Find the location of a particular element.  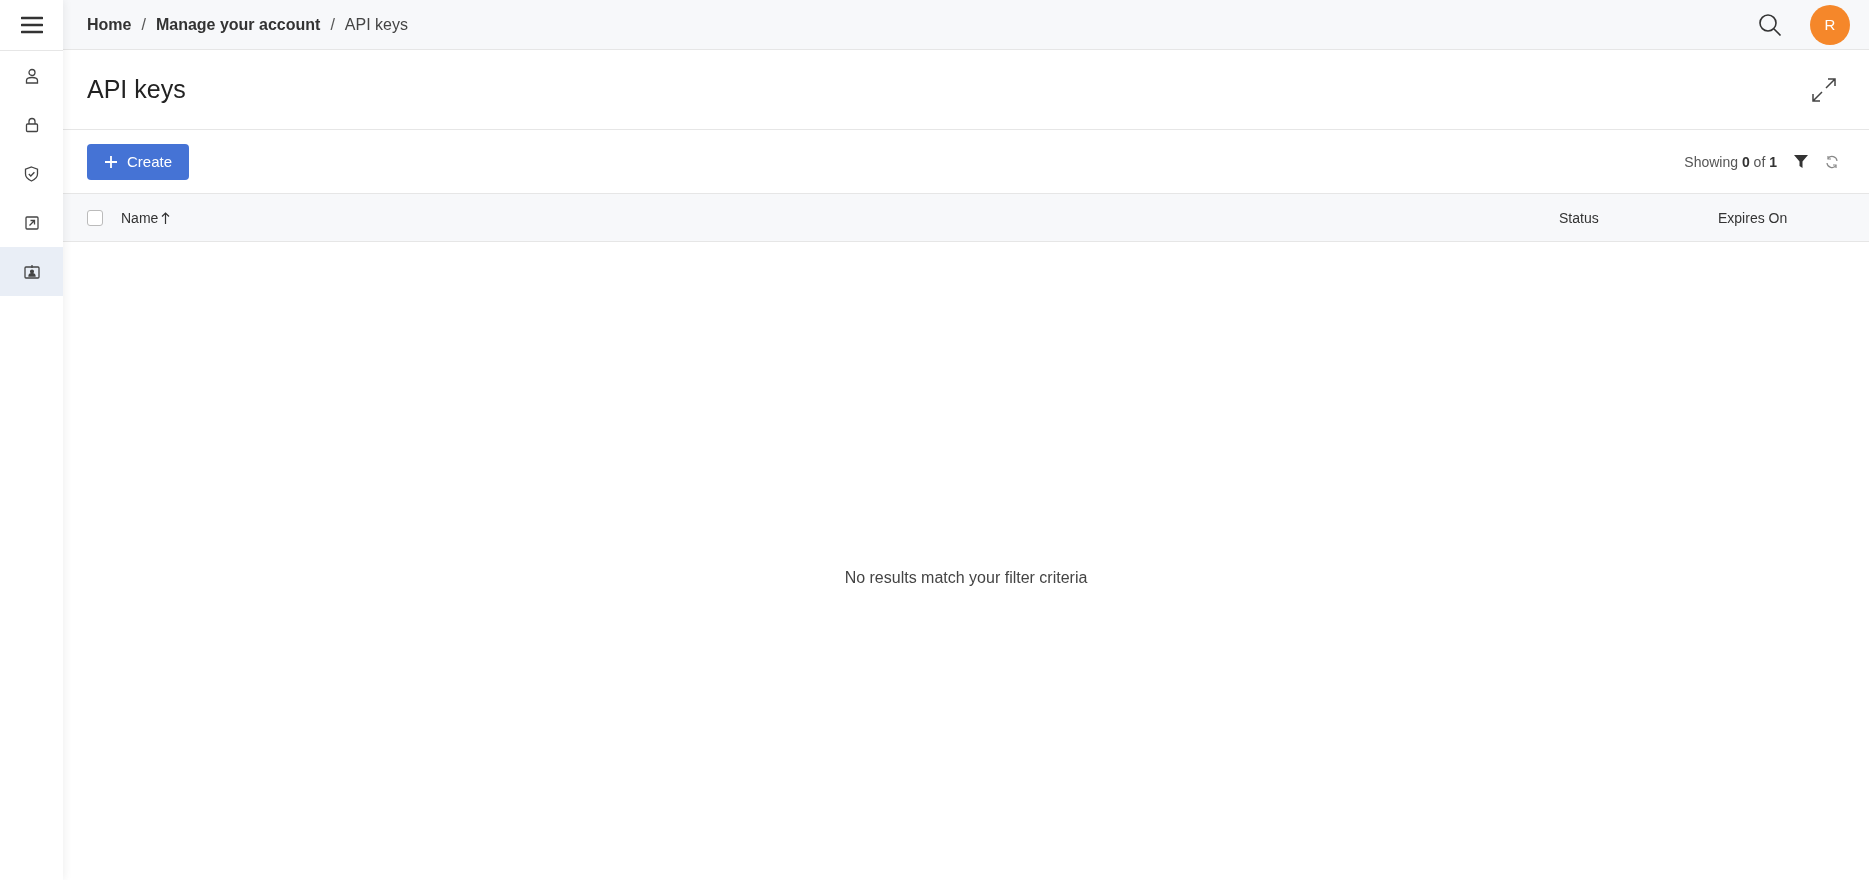

plus-icon is located at coordinates (111, 161).